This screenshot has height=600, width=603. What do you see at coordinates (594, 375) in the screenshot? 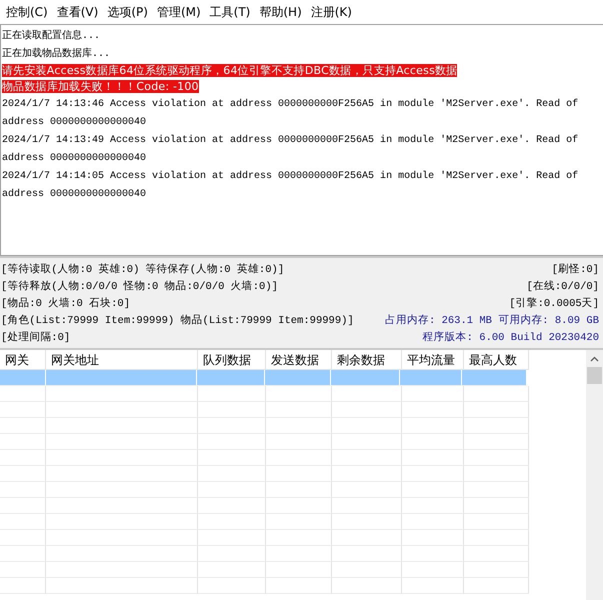
I see `scrollbar-thumb` at bounding box center [594, 375].